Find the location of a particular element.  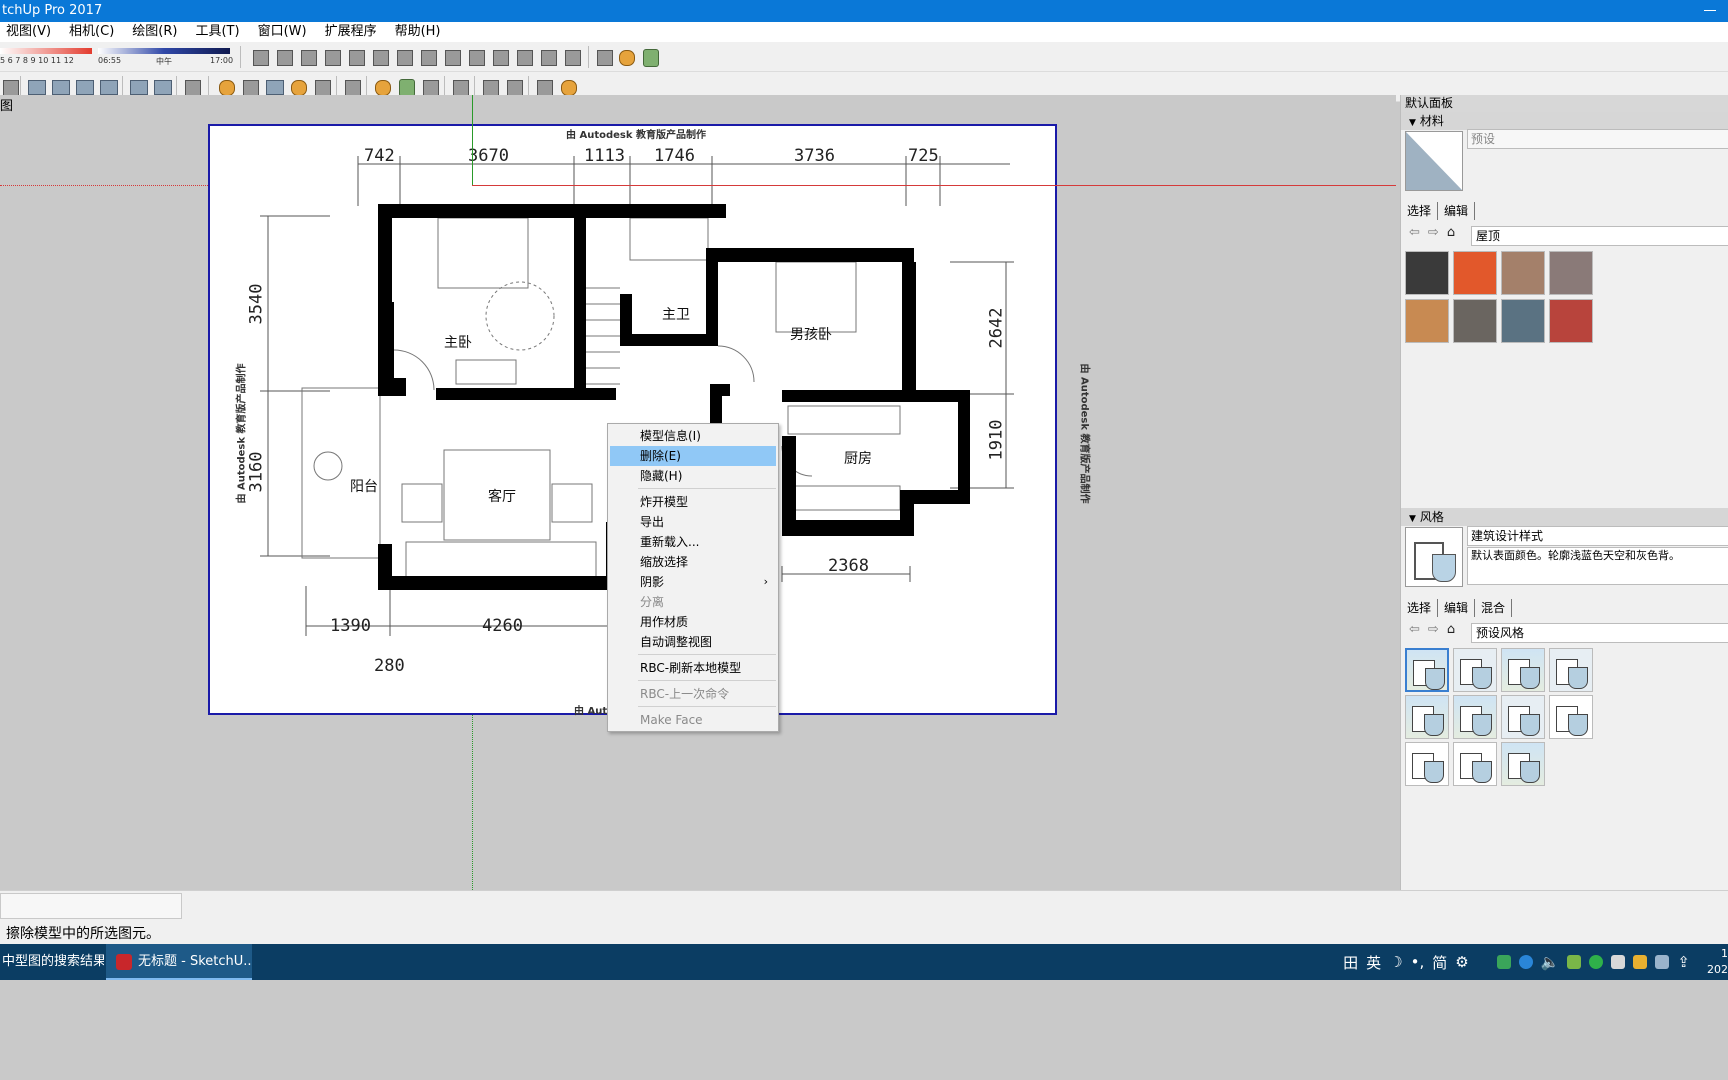

wall-tool-icon is located at coordinates (284, 57).